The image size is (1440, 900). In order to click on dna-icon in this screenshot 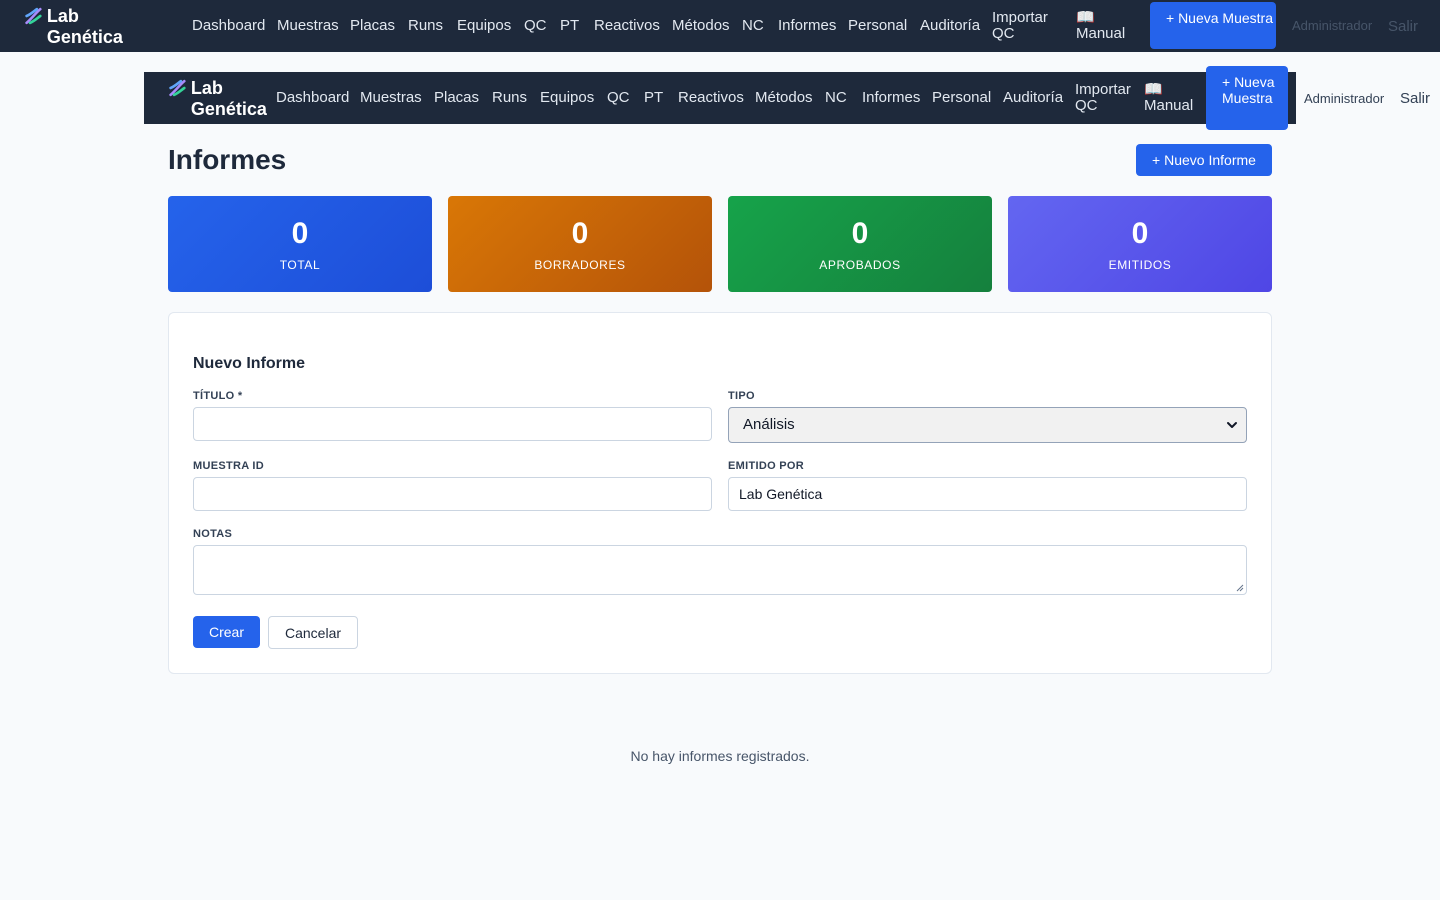, I will do `click(33, 16)`.